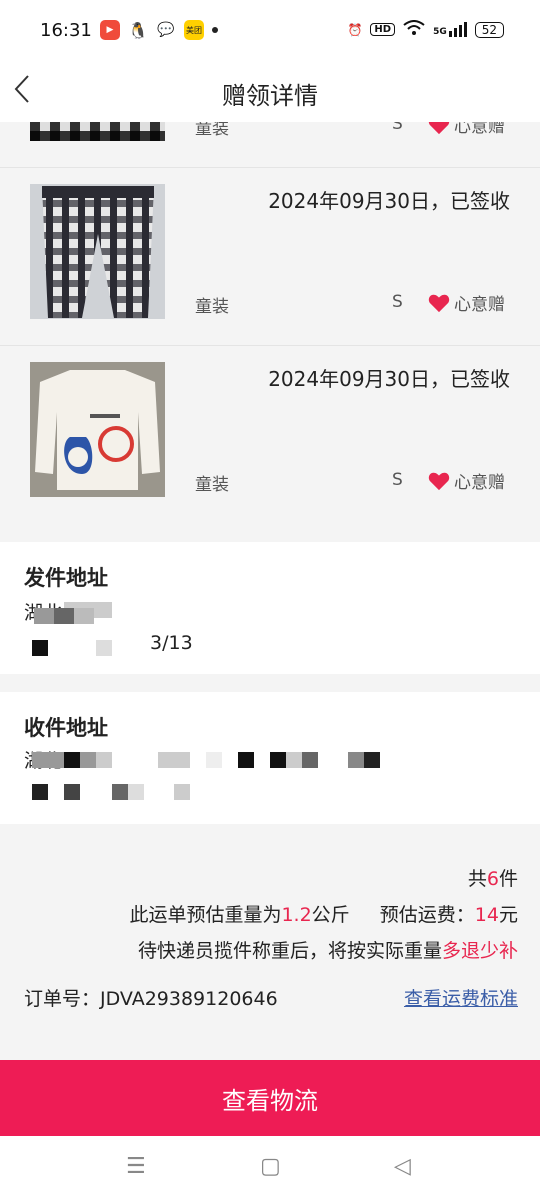  Describe the element at coordinates (492, 879) in the screenshot. I see `item-count: 共6件` at that location.